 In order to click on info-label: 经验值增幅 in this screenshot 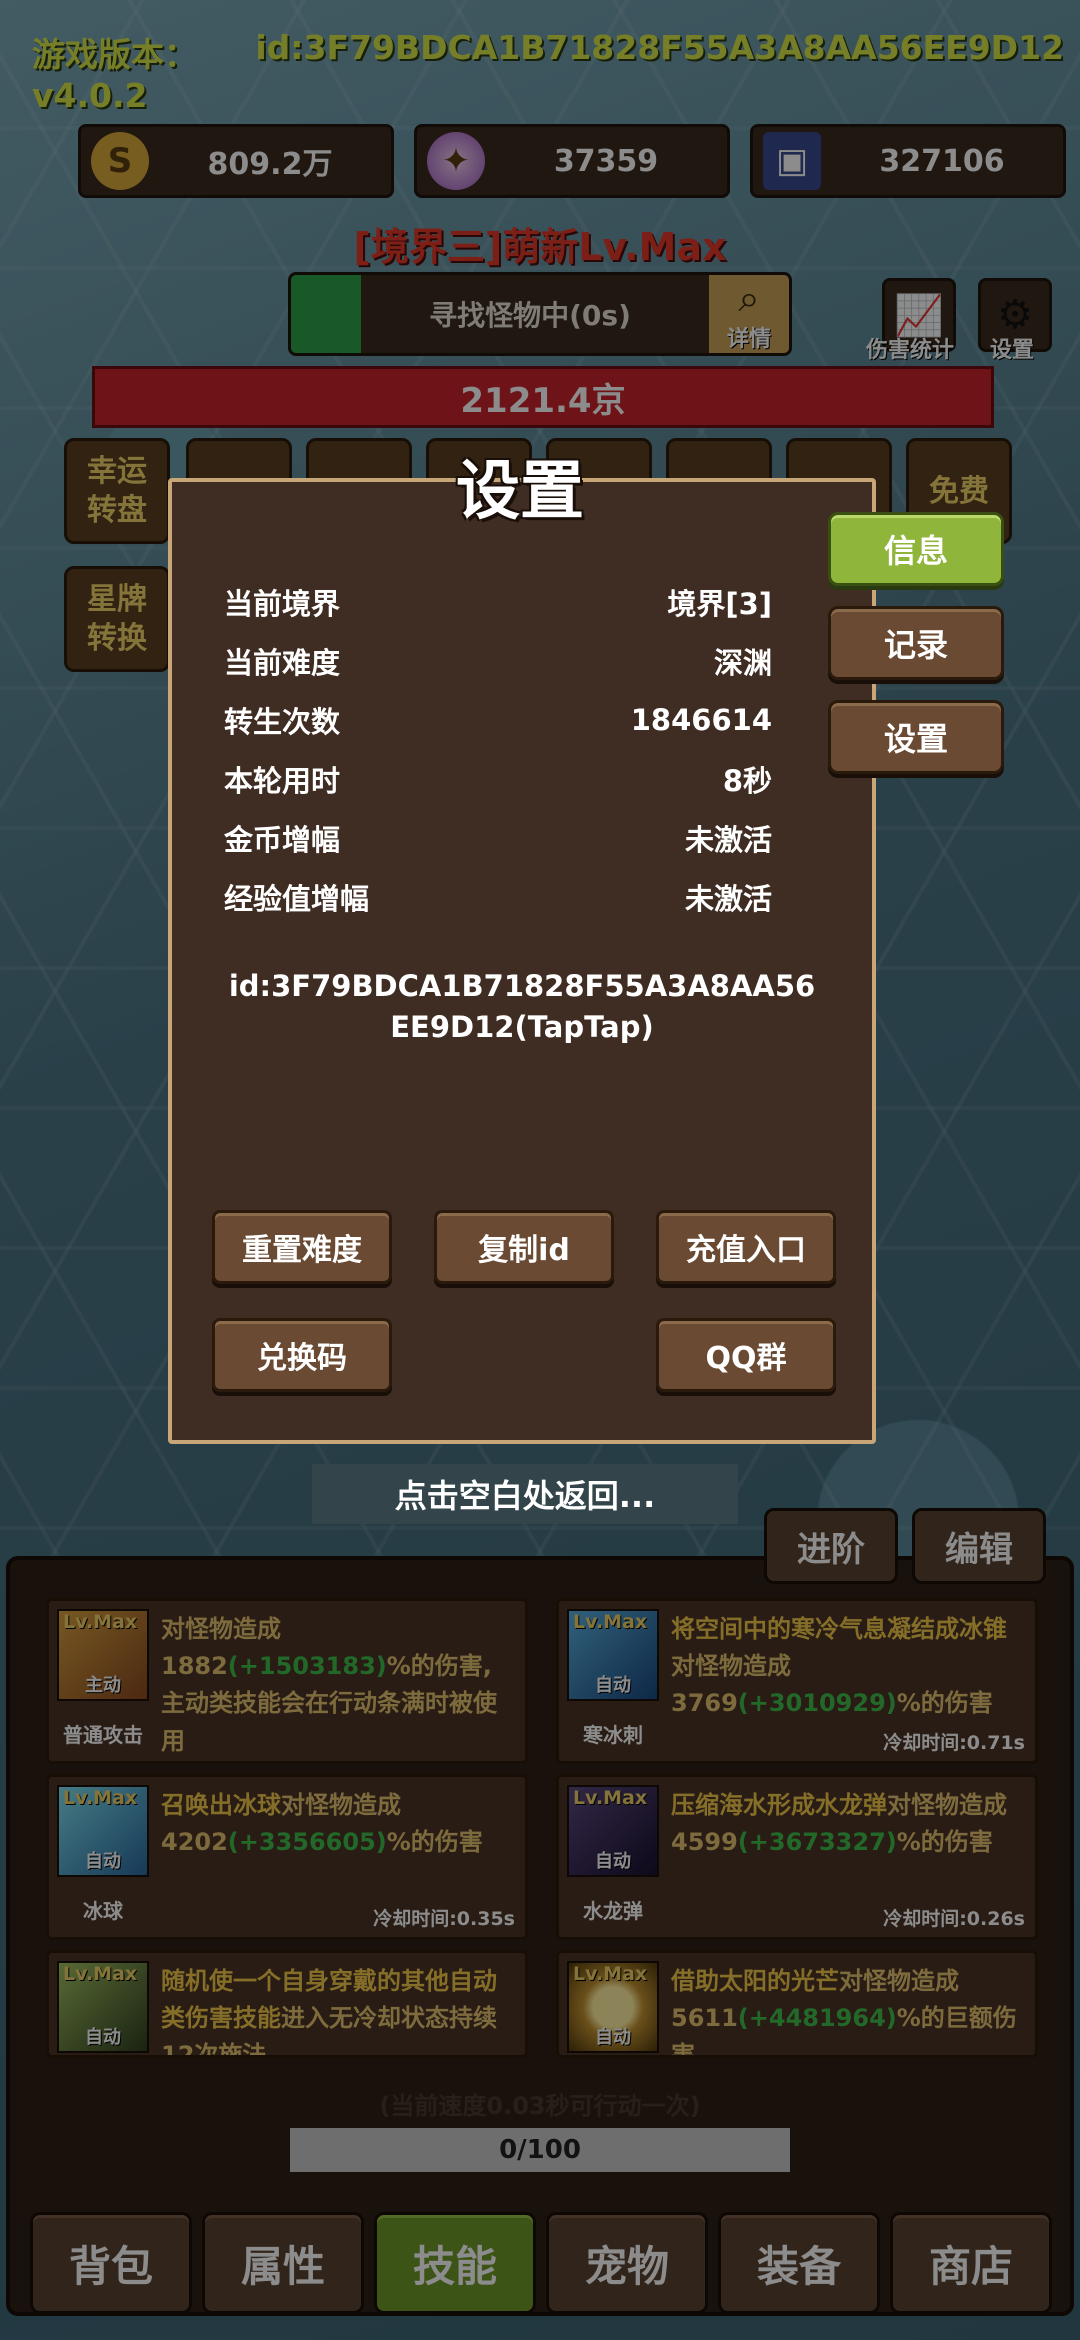, I will do `click(297, 899)`.